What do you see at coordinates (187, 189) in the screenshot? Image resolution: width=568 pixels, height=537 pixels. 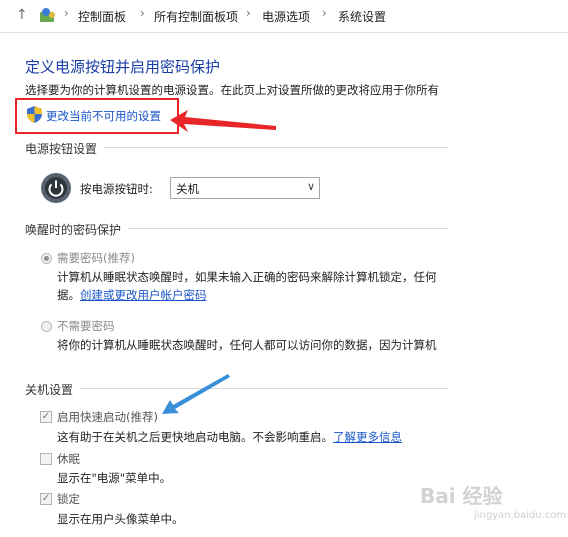 I see `power-button-action-value: 关机` at bounding box center [187, 189].